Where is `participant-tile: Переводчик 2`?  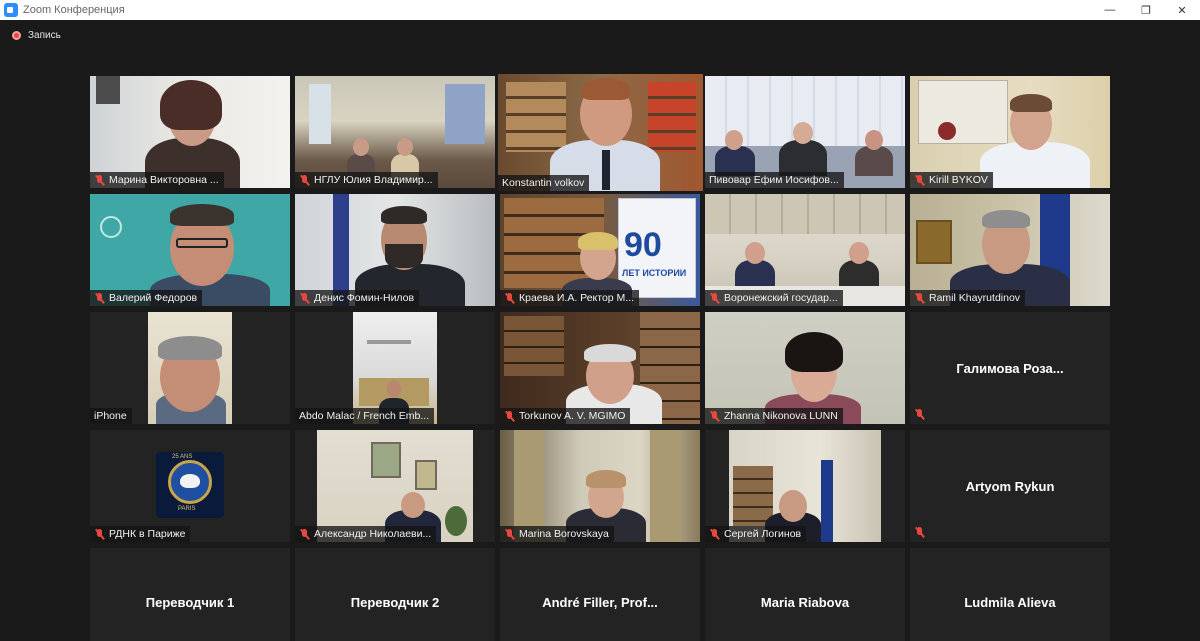
participant-tile: Переводчик 2 is located at coordinates (395, 594).